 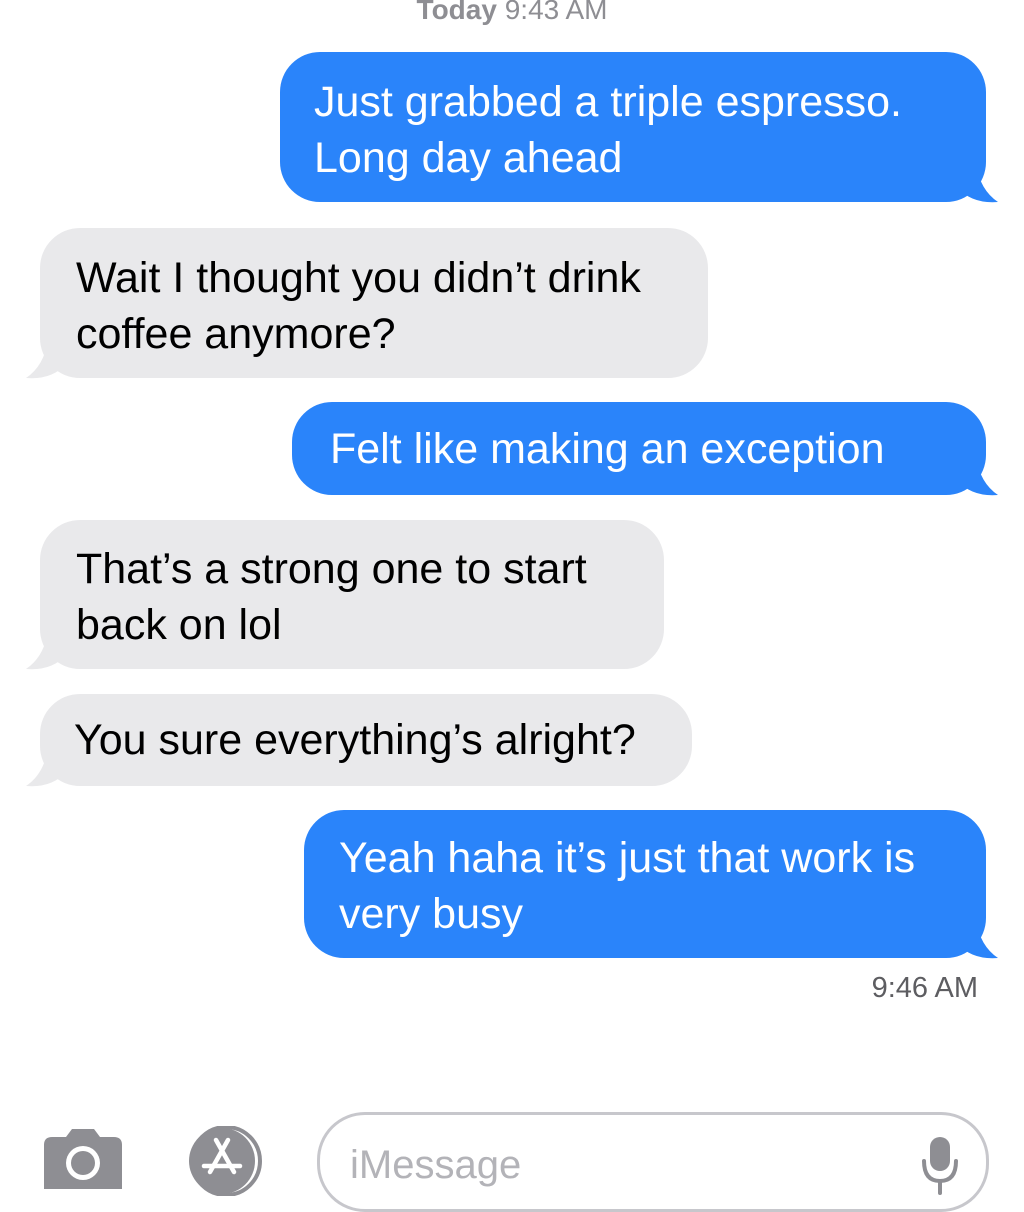 What do you see at coordinates (352, 594) in the screenshot?
I see `message-bubble-incoming: That’s a strong one to start back on lol` at bounding box center [352, 594].